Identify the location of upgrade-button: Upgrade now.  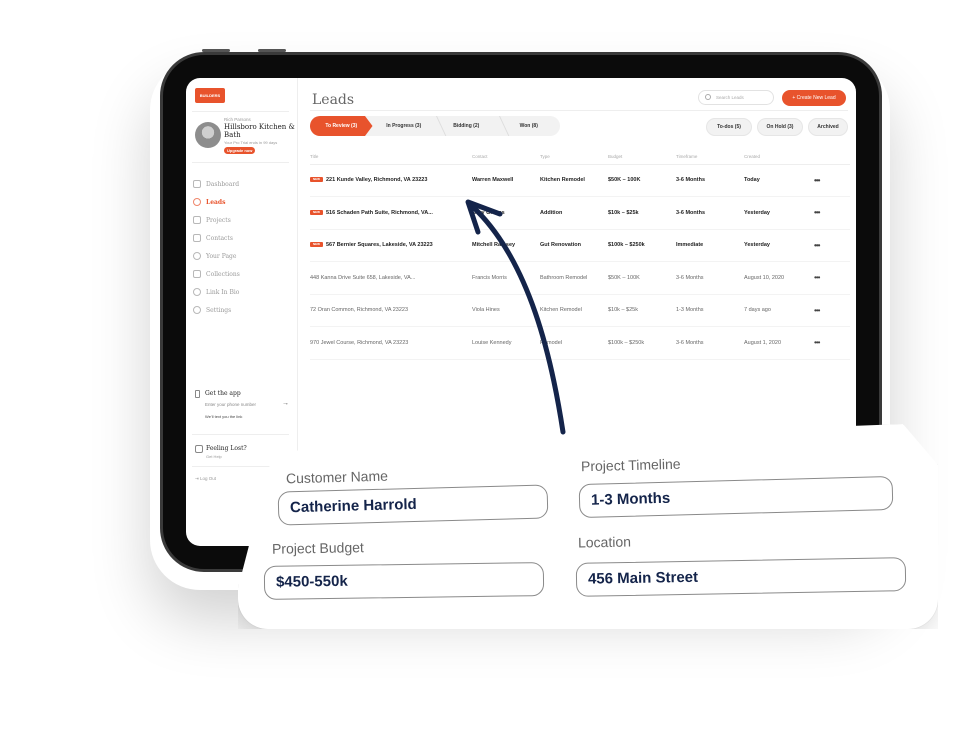
(240, 150).